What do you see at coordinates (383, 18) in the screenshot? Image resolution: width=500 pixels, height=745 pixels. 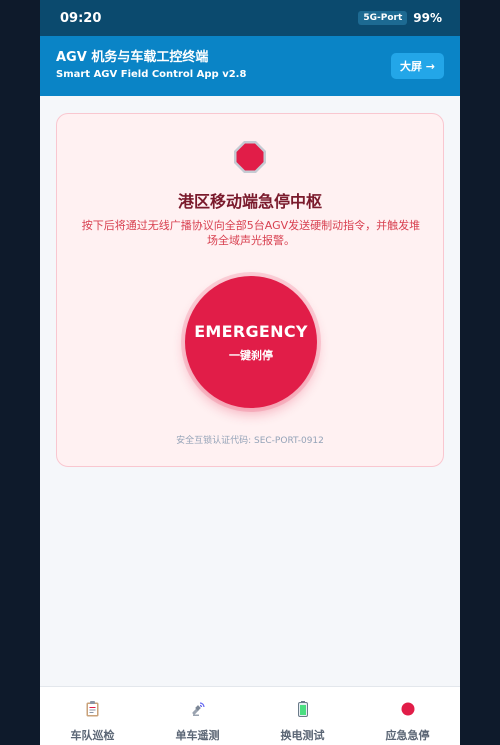 I see `network-badge: 5G-Port` at bounding box center [383, 18].